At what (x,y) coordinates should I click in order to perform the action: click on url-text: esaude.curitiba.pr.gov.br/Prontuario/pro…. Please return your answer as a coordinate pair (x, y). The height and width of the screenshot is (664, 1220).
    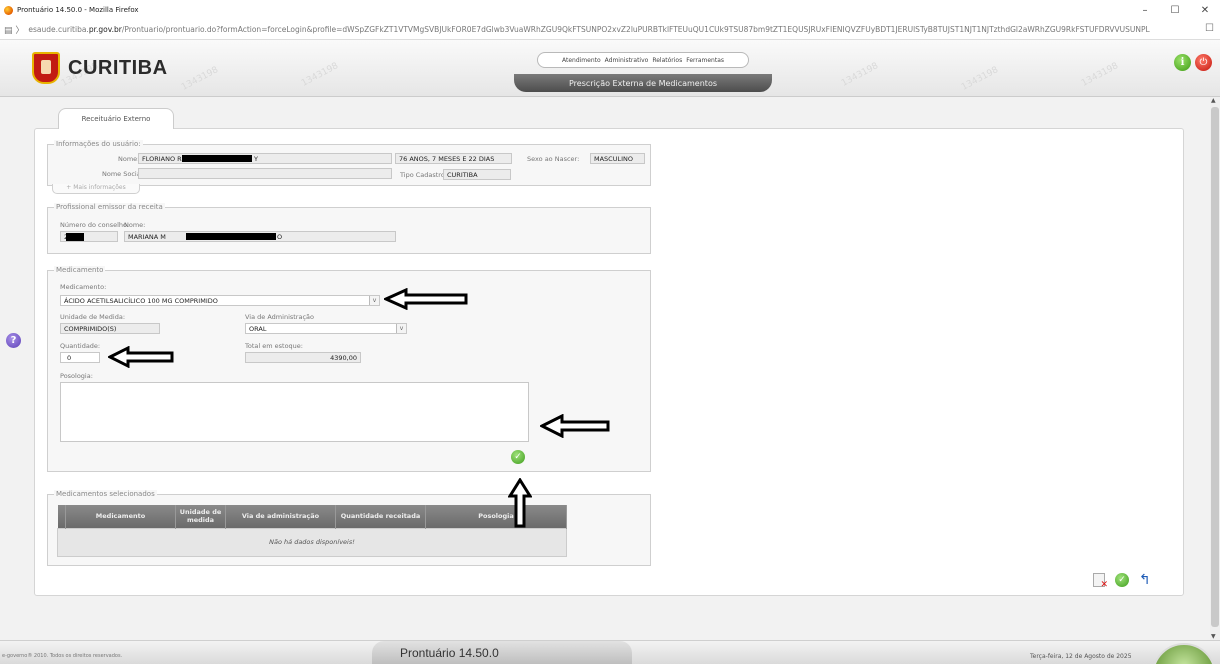
    Looking at the image, I should click on (623, 29).